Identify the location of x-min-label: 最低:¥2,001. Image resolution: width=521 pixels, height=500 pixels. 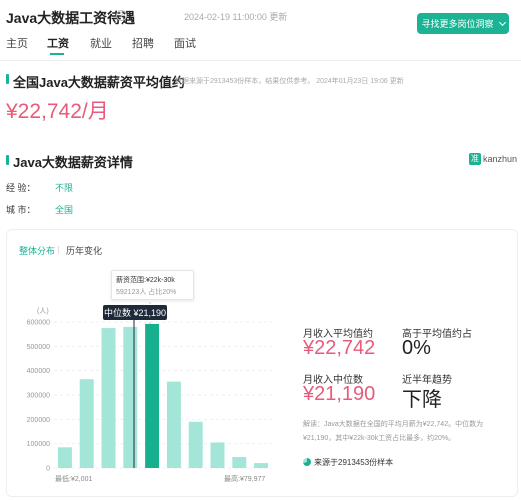
(73, 478).